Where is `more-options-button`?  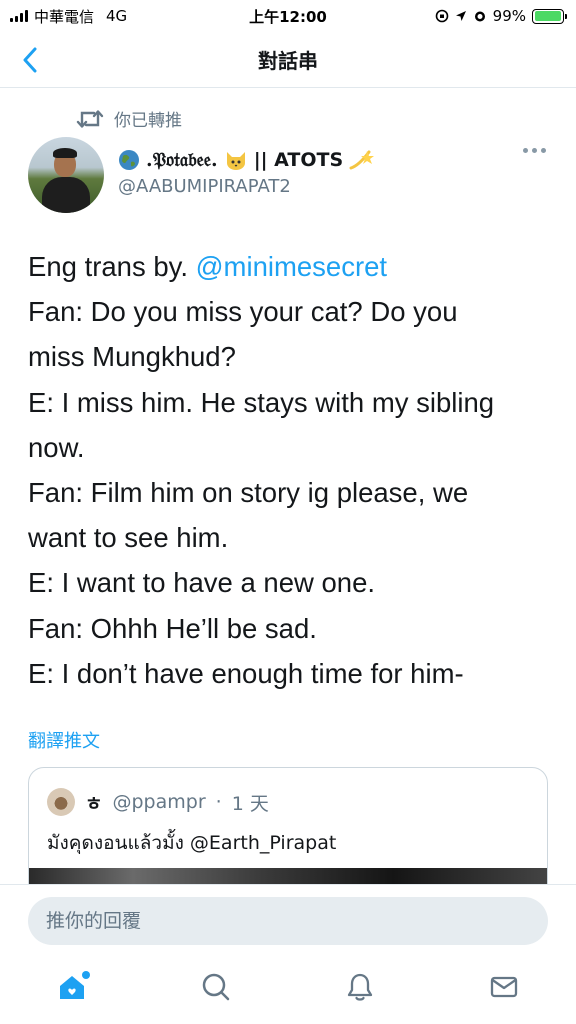 more-options-button is located at coordinates (534, 150).